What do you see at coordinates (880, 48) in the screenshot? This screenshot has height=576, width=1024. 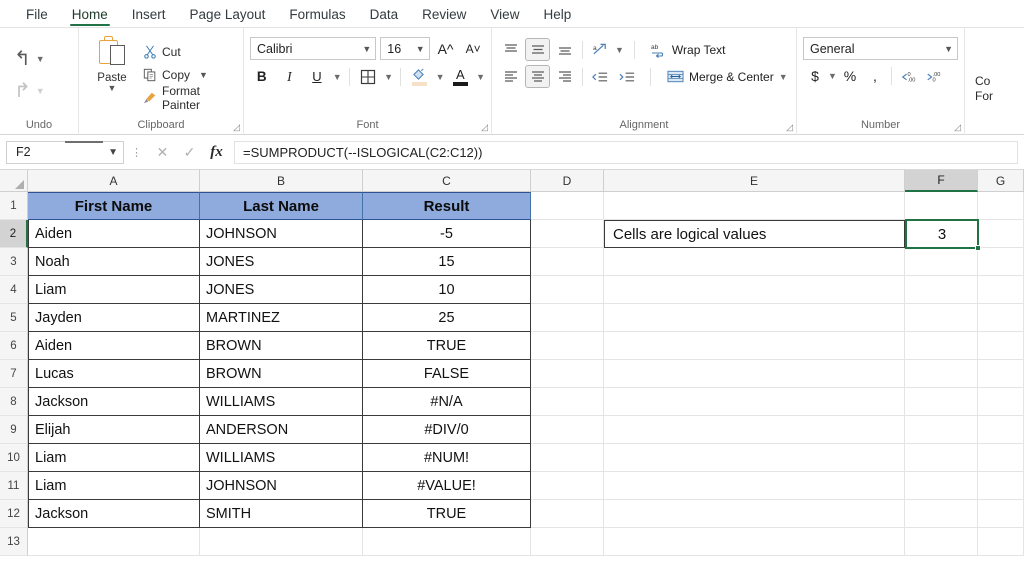 I see `number-format-combo: General ▼` at bounding box center [880, 48].